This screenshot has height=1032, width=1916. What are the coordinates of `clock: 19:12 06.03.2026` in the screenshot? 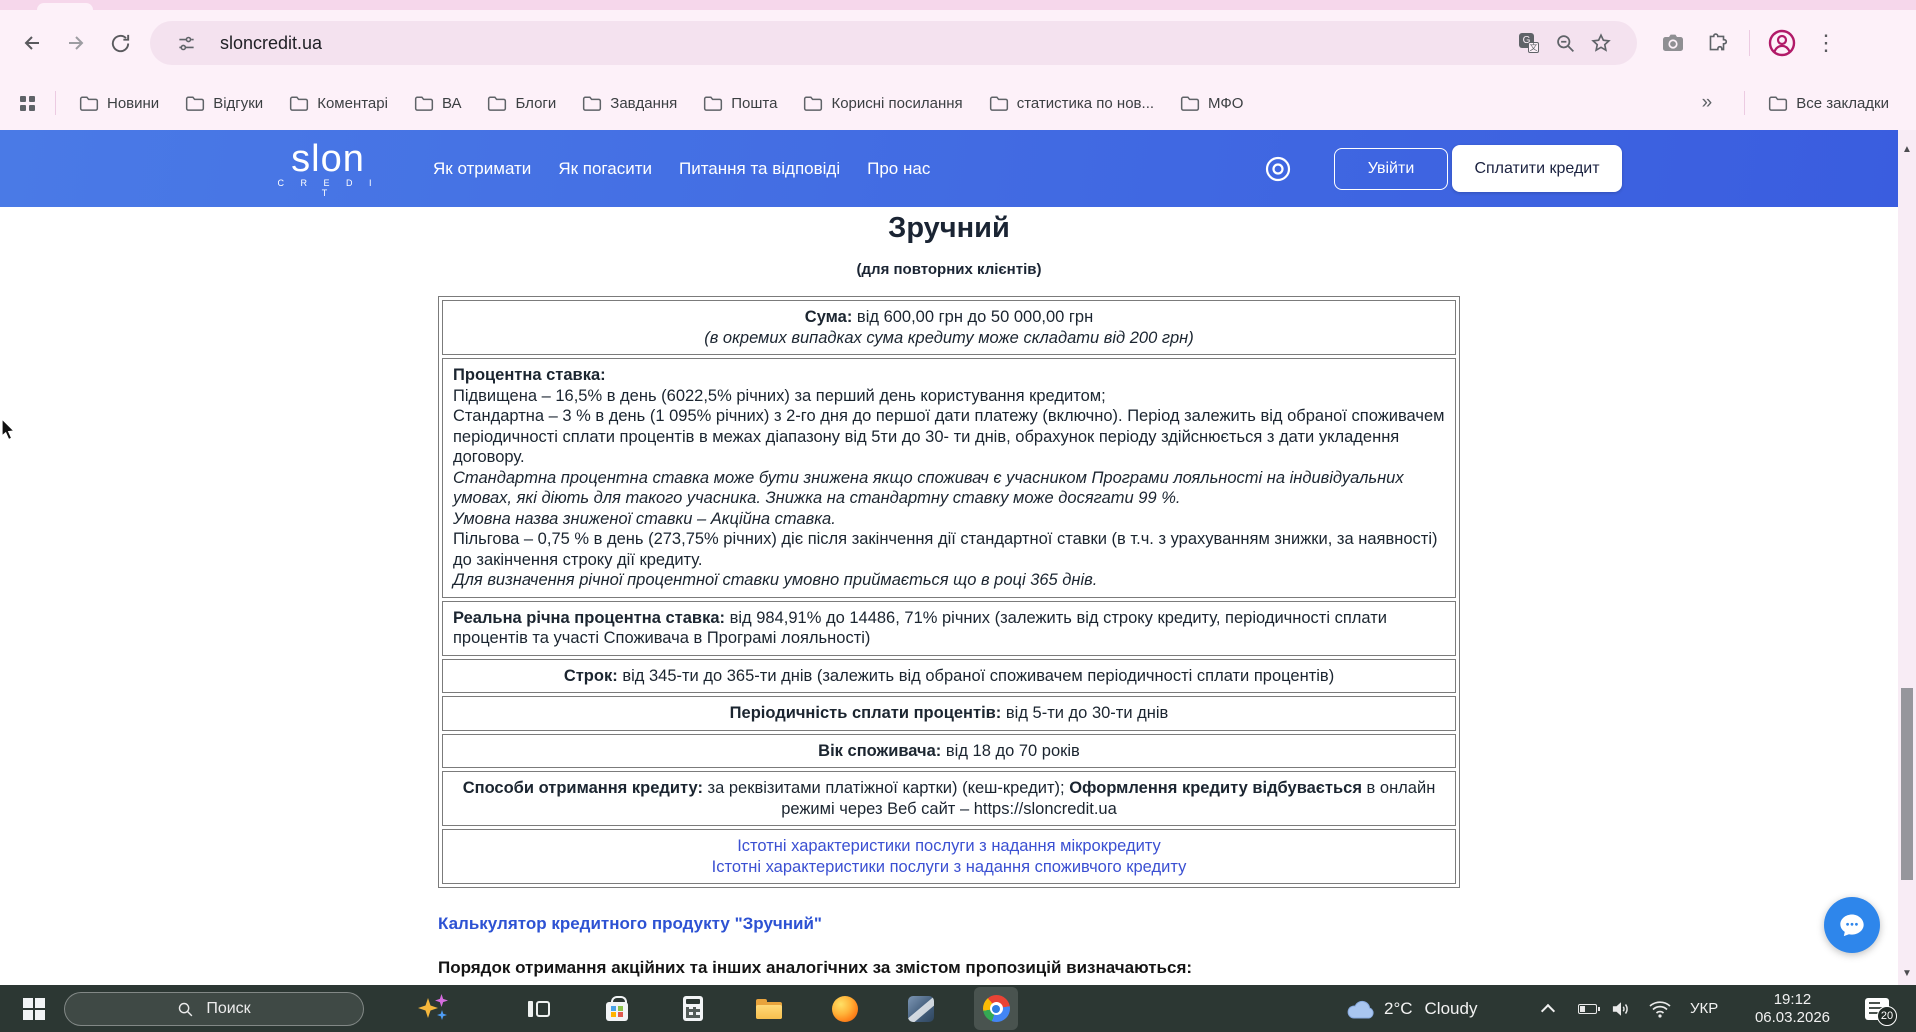 It's located at (1792, 1008).